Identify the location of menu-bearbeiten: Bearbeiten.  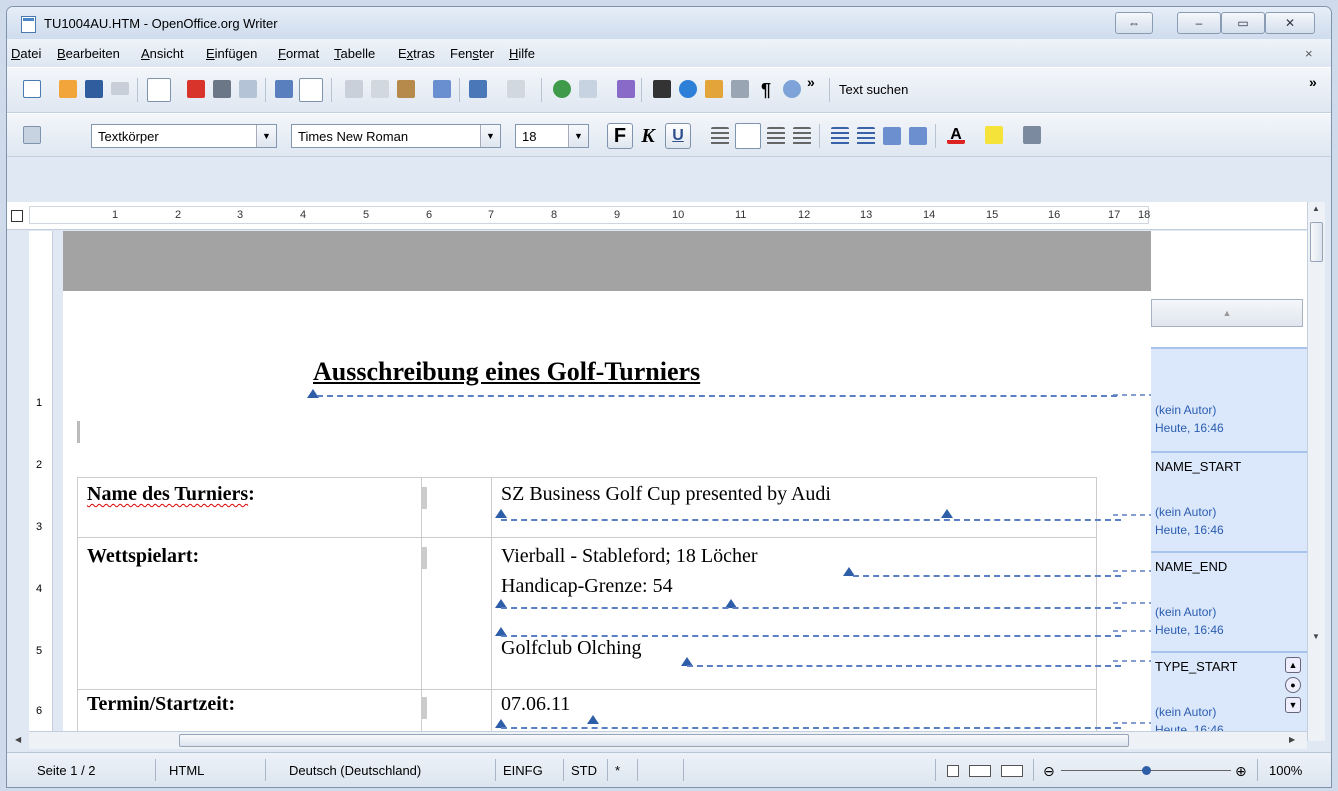
(88, 53).